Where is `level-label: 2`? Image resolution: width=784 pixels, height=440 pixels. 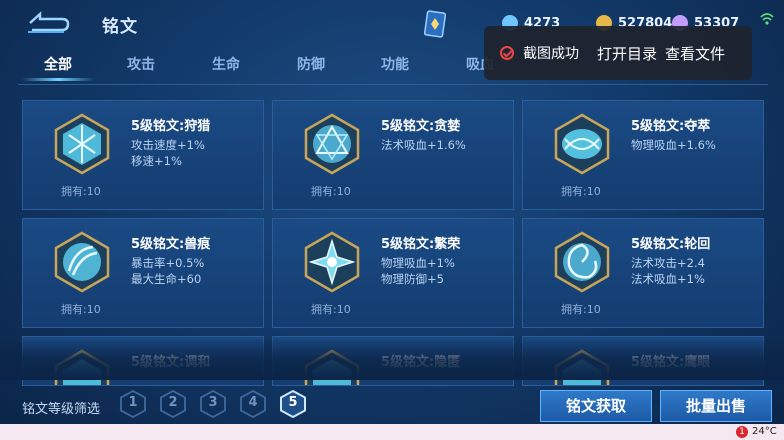 level-label: 2 is located at coordinates (173, 402).